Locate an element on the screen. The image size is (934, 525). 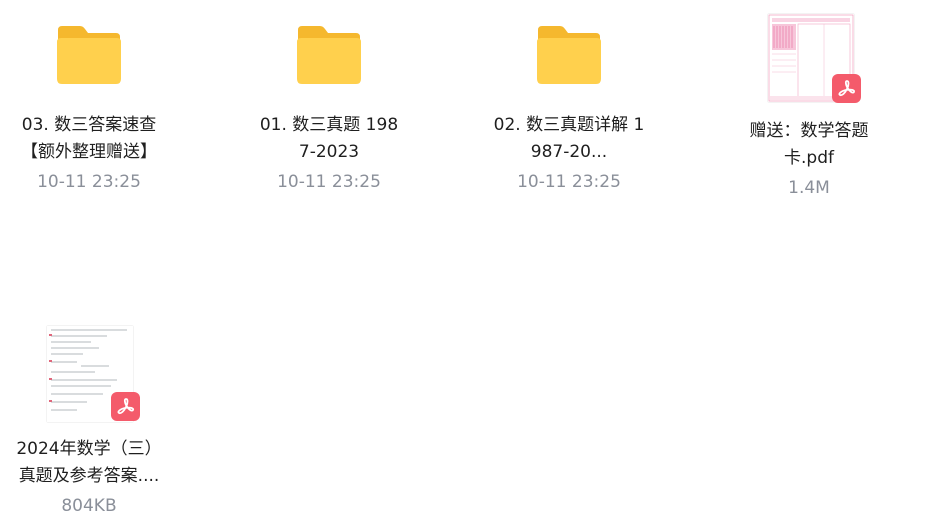
file-size: 1.4M is located at coordinates (809, 188).